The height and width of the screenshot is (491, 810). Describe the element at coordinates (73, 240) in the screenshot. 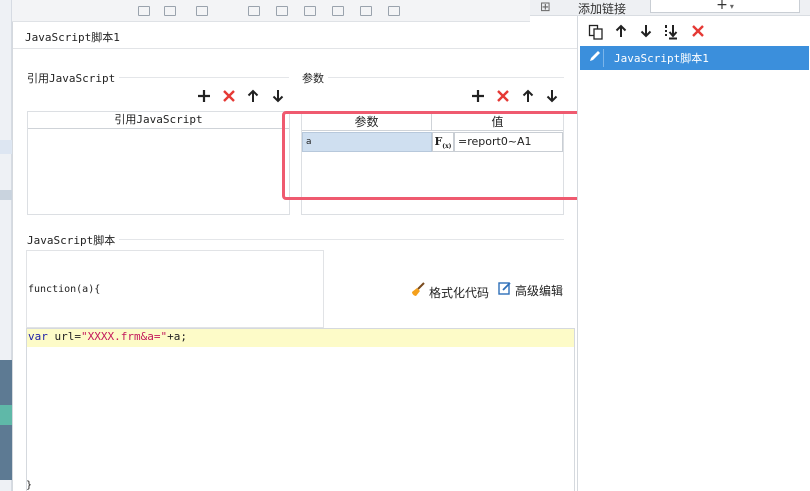

I see `script-section-label: JavaScript脚本` at that location.